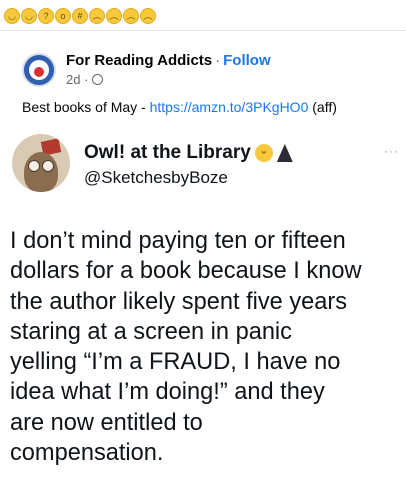 This screenshot has height=500, width=406. Describe the element at coordinates (186, 271) in the screenshot. I see `tweet-line: dollars for a book because I know` at that location.